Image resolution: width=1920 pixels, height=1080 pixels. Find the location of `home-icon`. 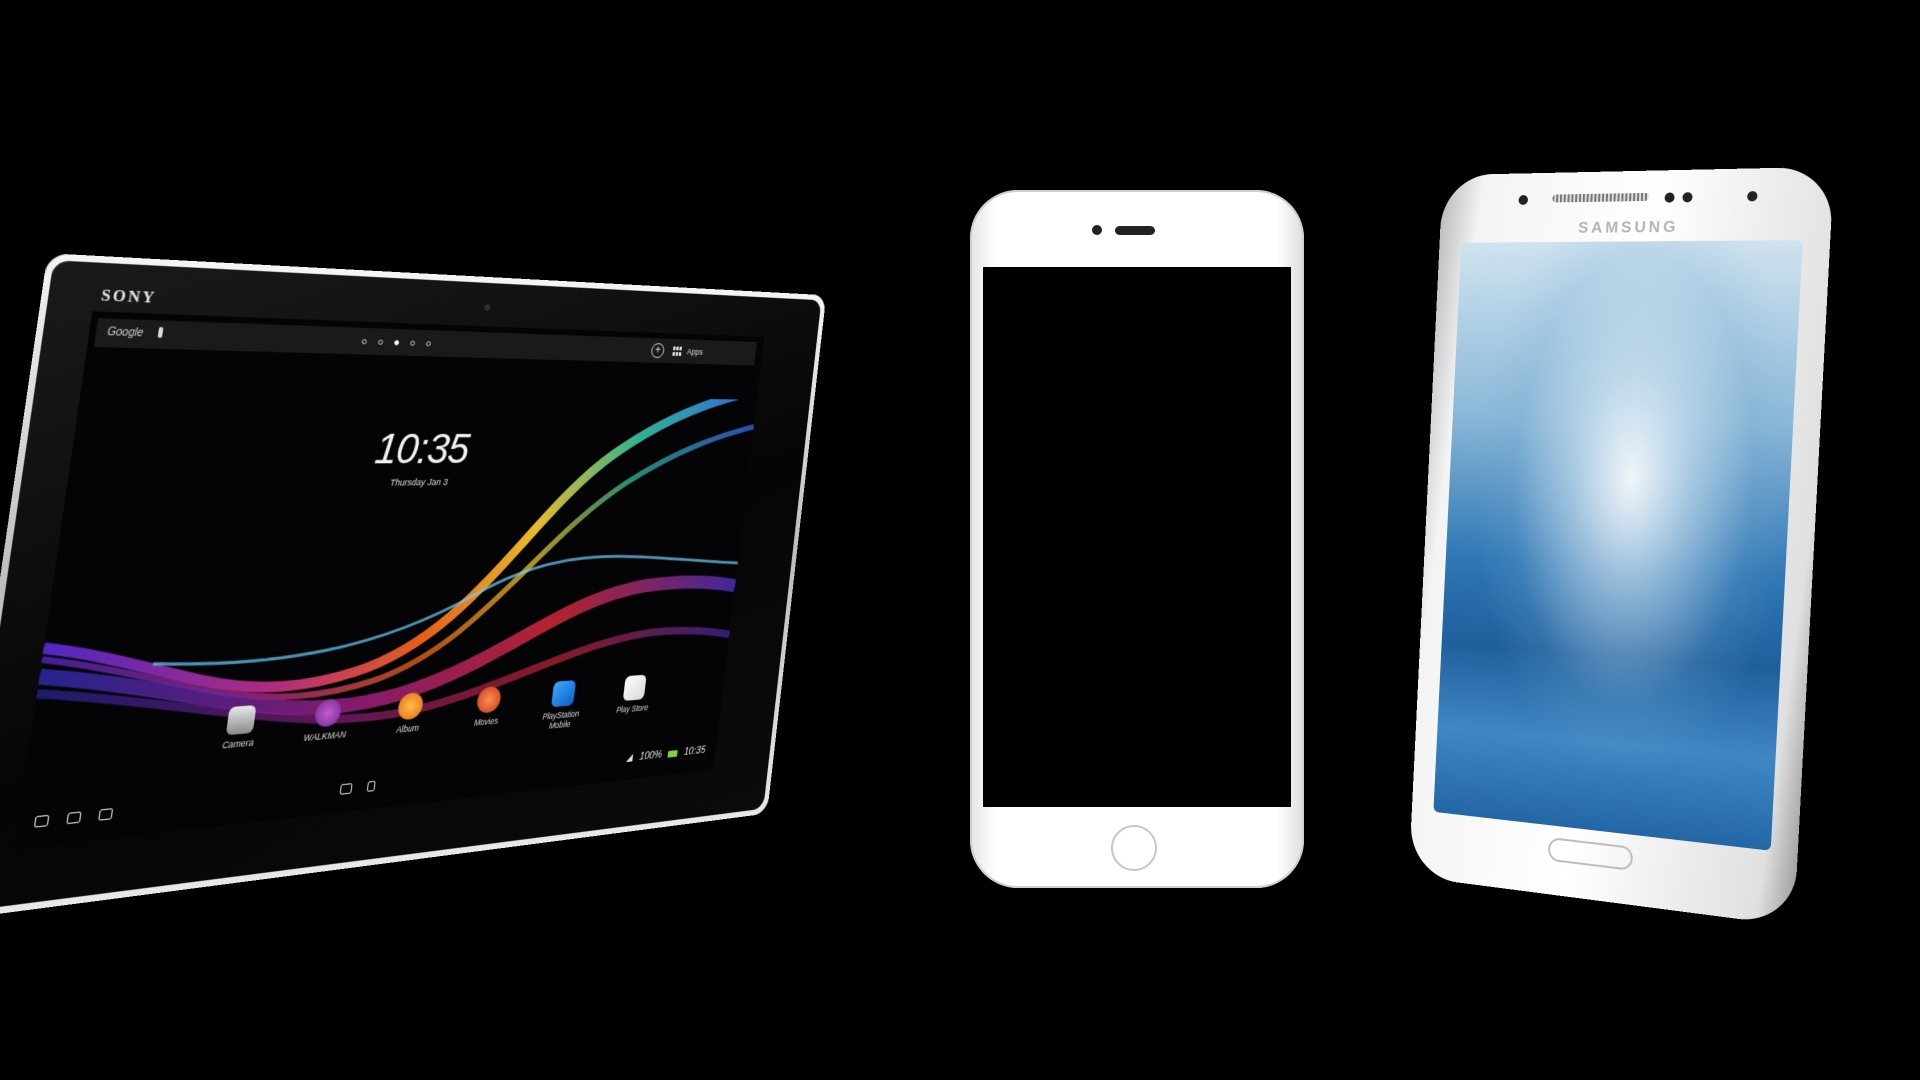

home-icon is located at coordinates (74, 818).